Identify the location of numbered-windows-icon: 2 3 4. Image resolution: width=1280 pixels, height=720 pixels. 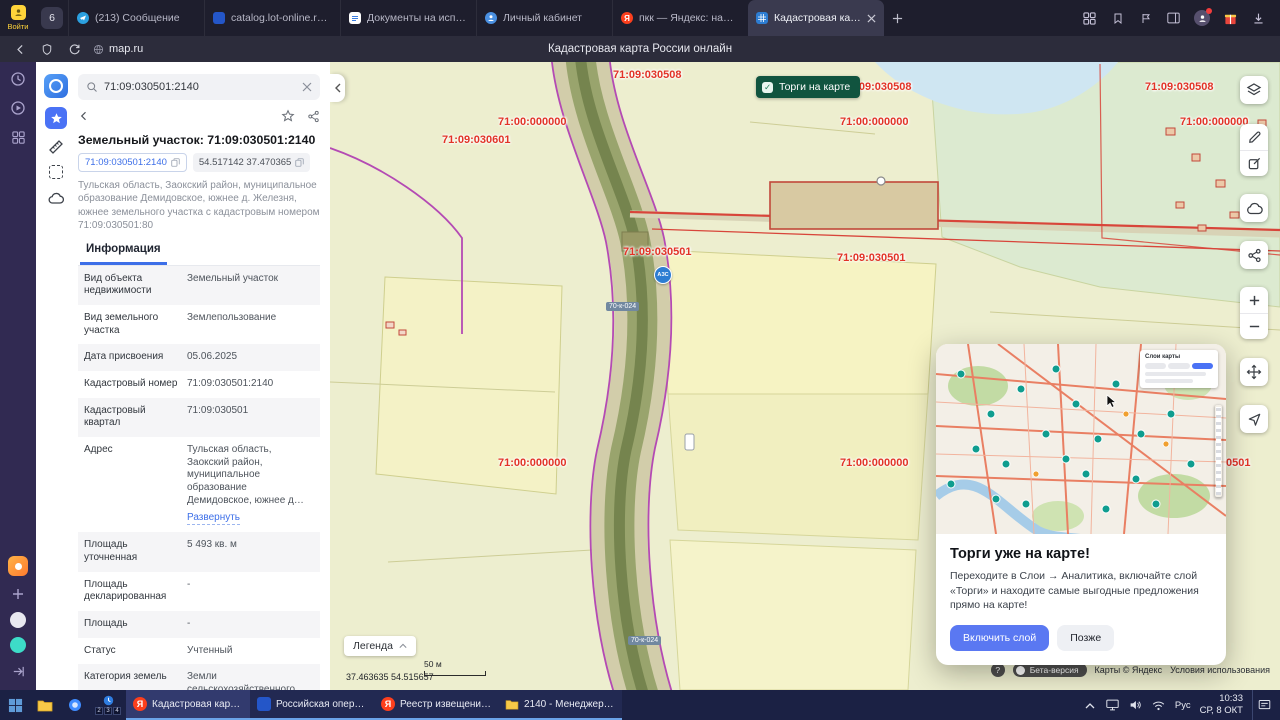
(108, 705).